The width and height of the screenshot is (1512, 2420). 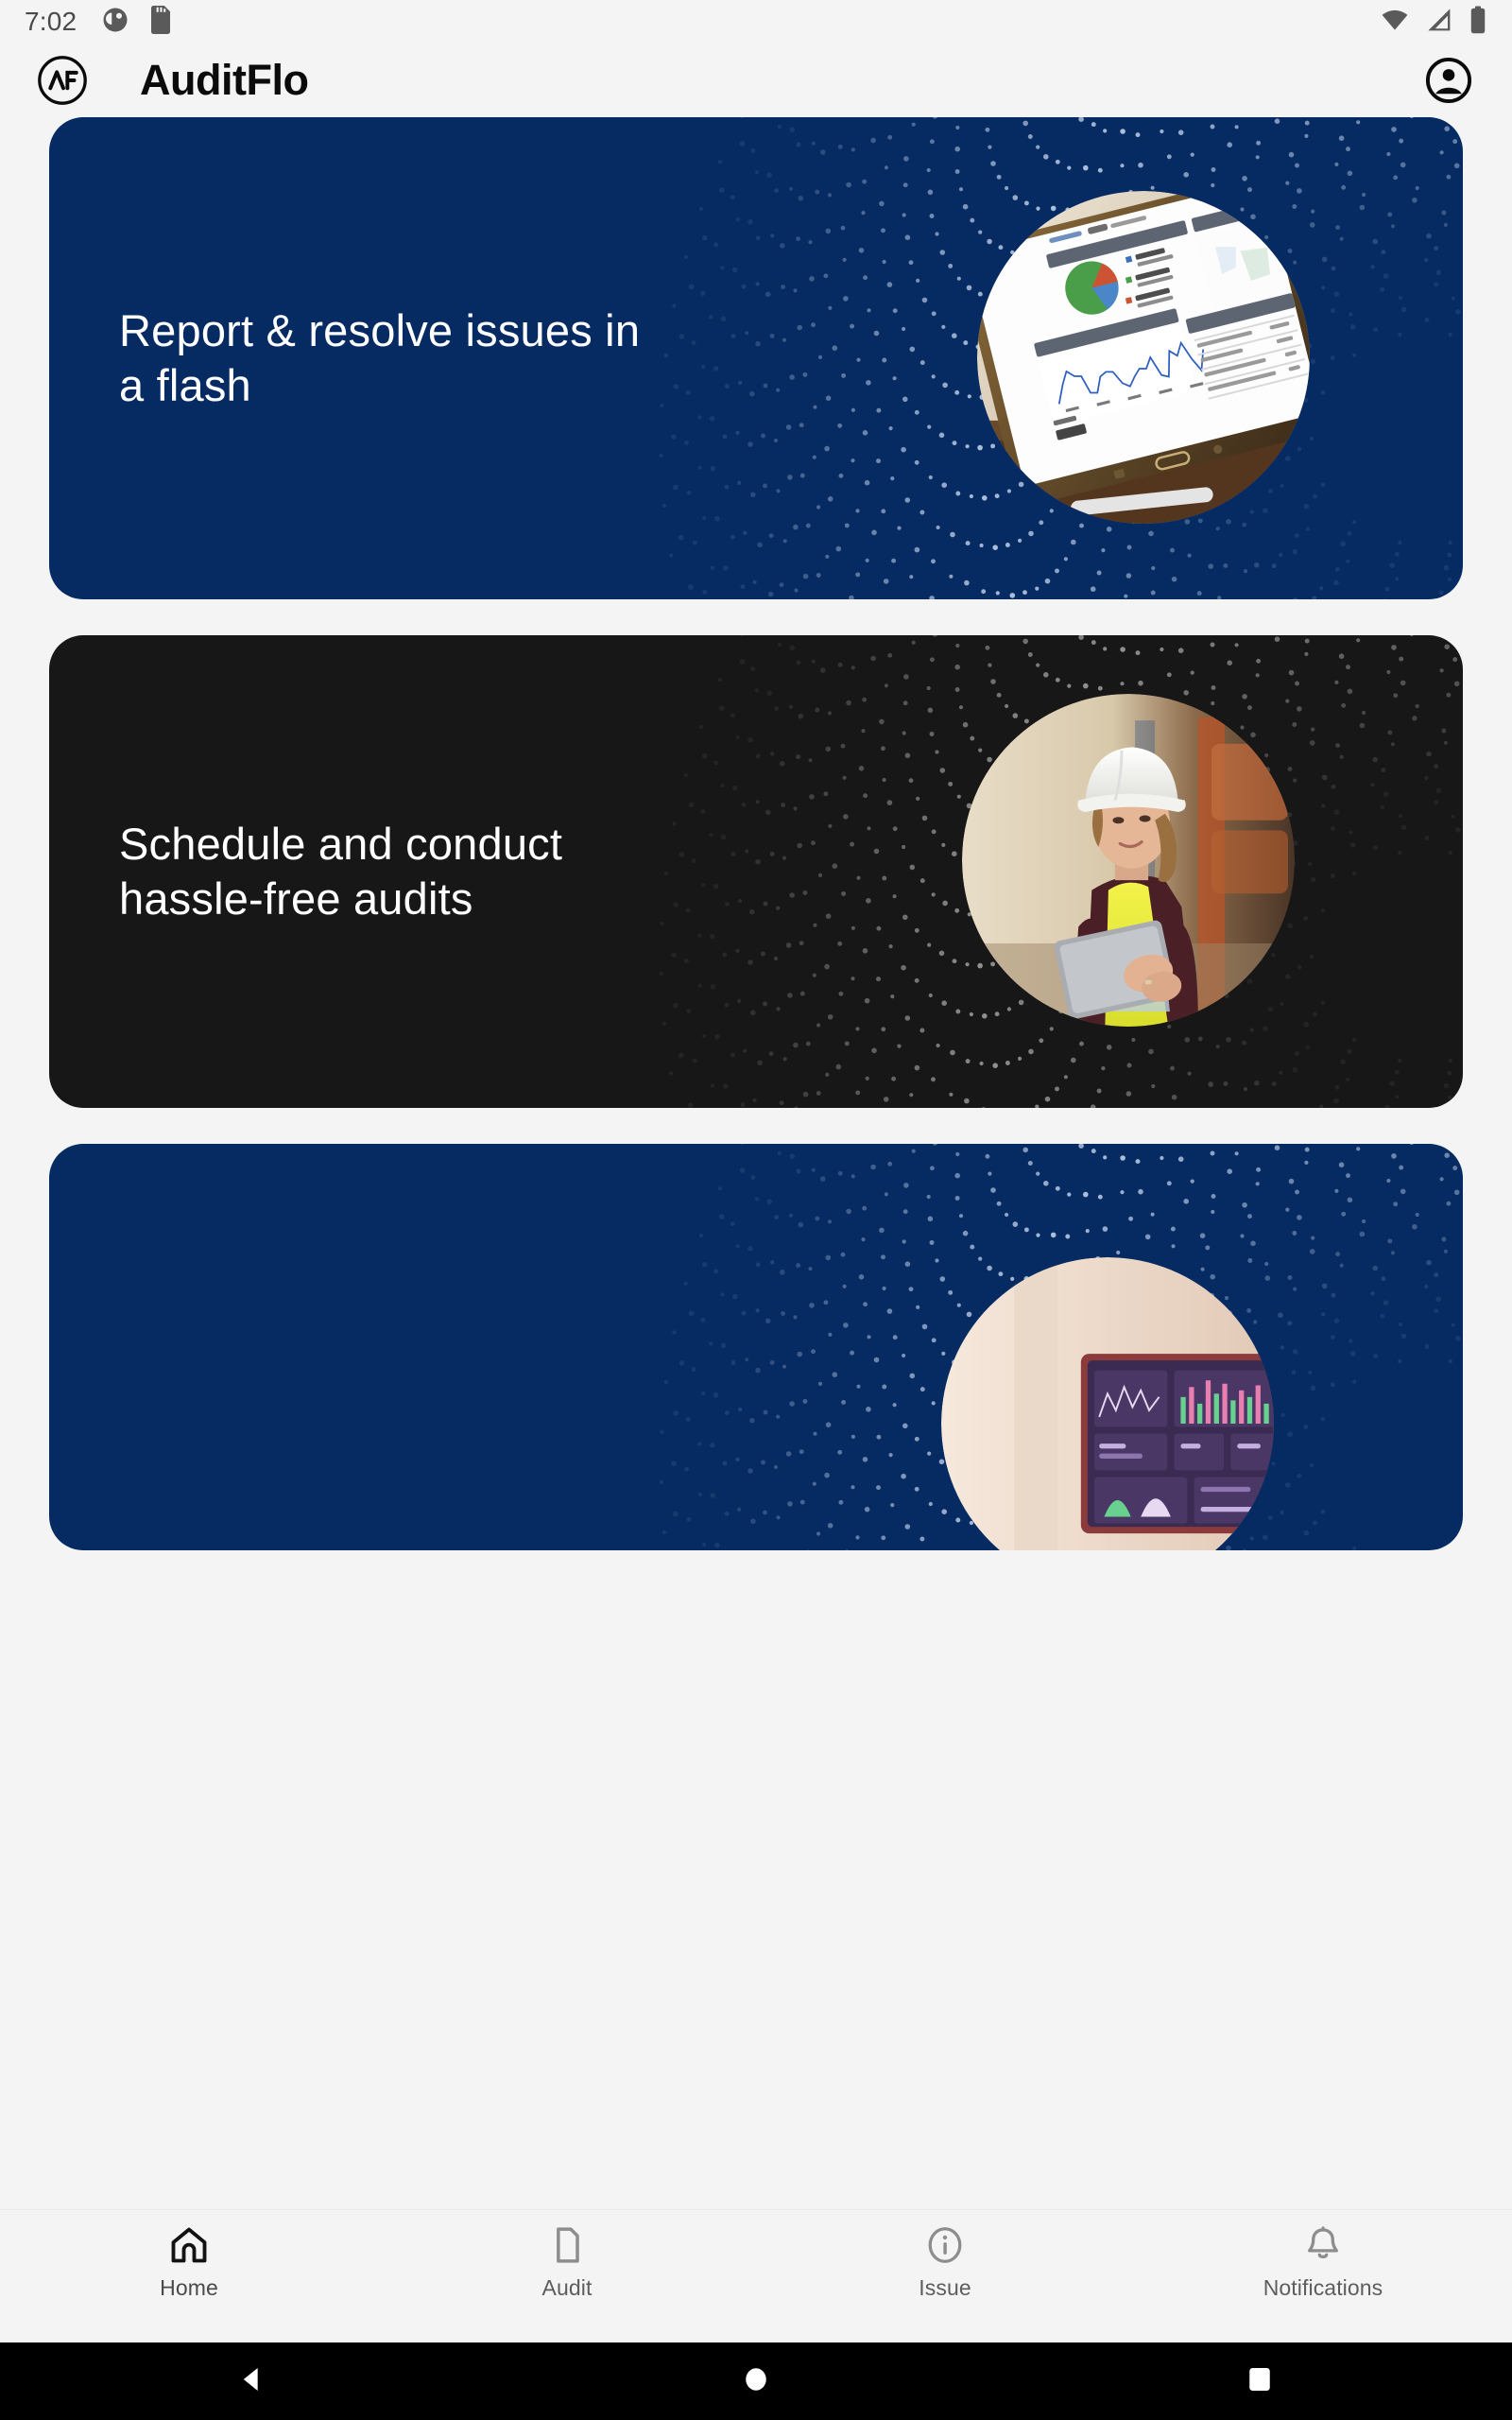 I want to click on nav-label-home: Home, so click(x=189, y=2287).